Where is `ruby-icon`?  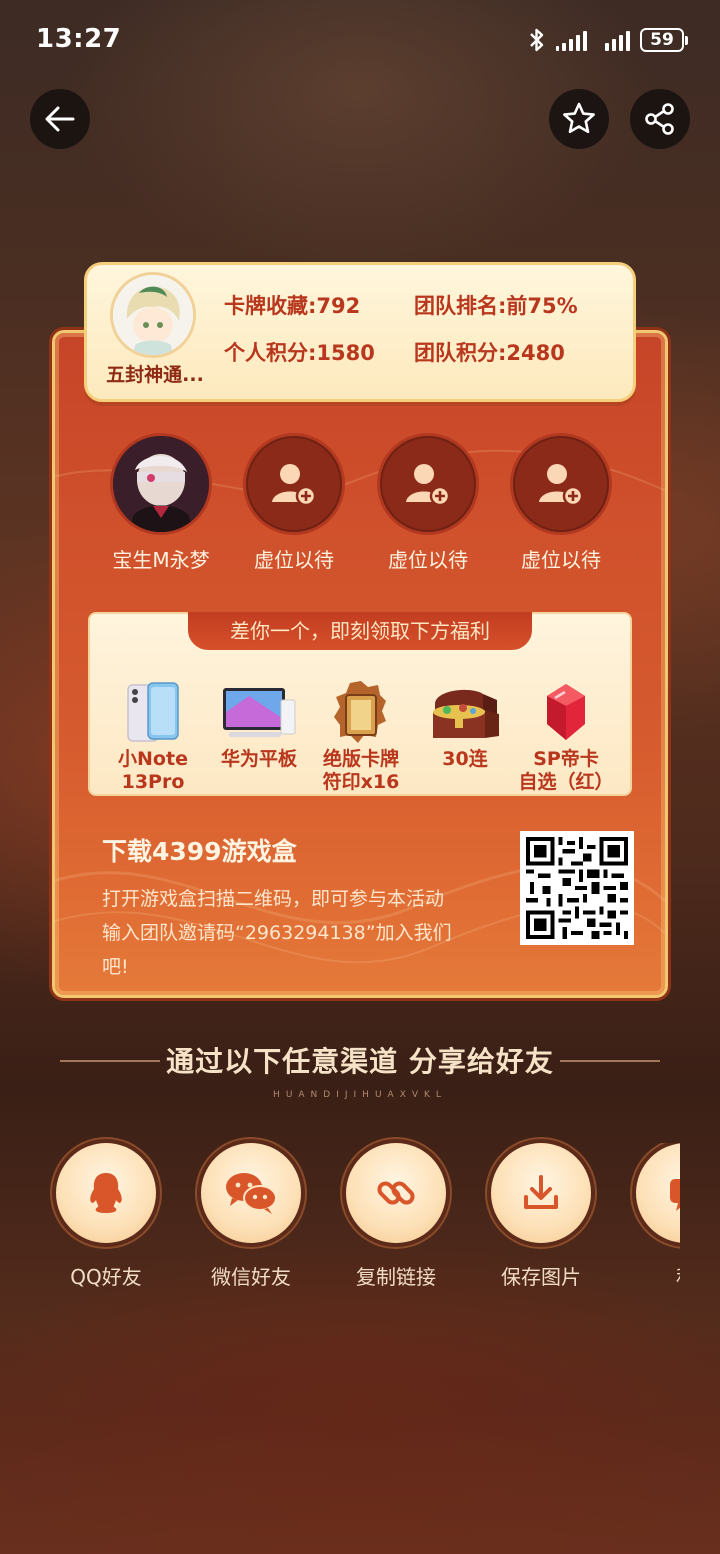
ruby-icon is located at coordinates (566, 712).